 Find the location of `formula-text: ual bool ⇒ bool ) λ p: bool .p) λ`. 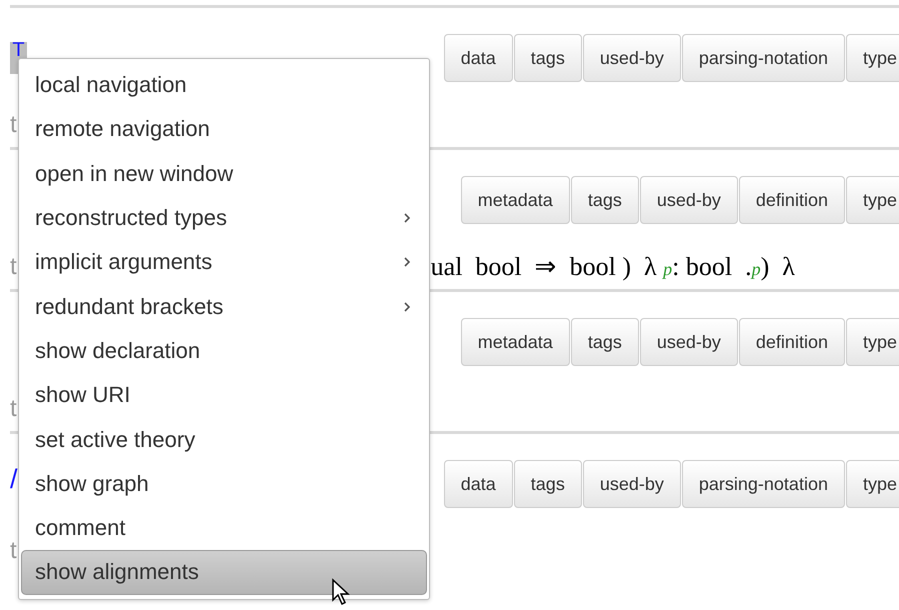

formula-text: ual bool ⇒ bool ) λ p: bool .p) λ is located at coordinates (612, 266).